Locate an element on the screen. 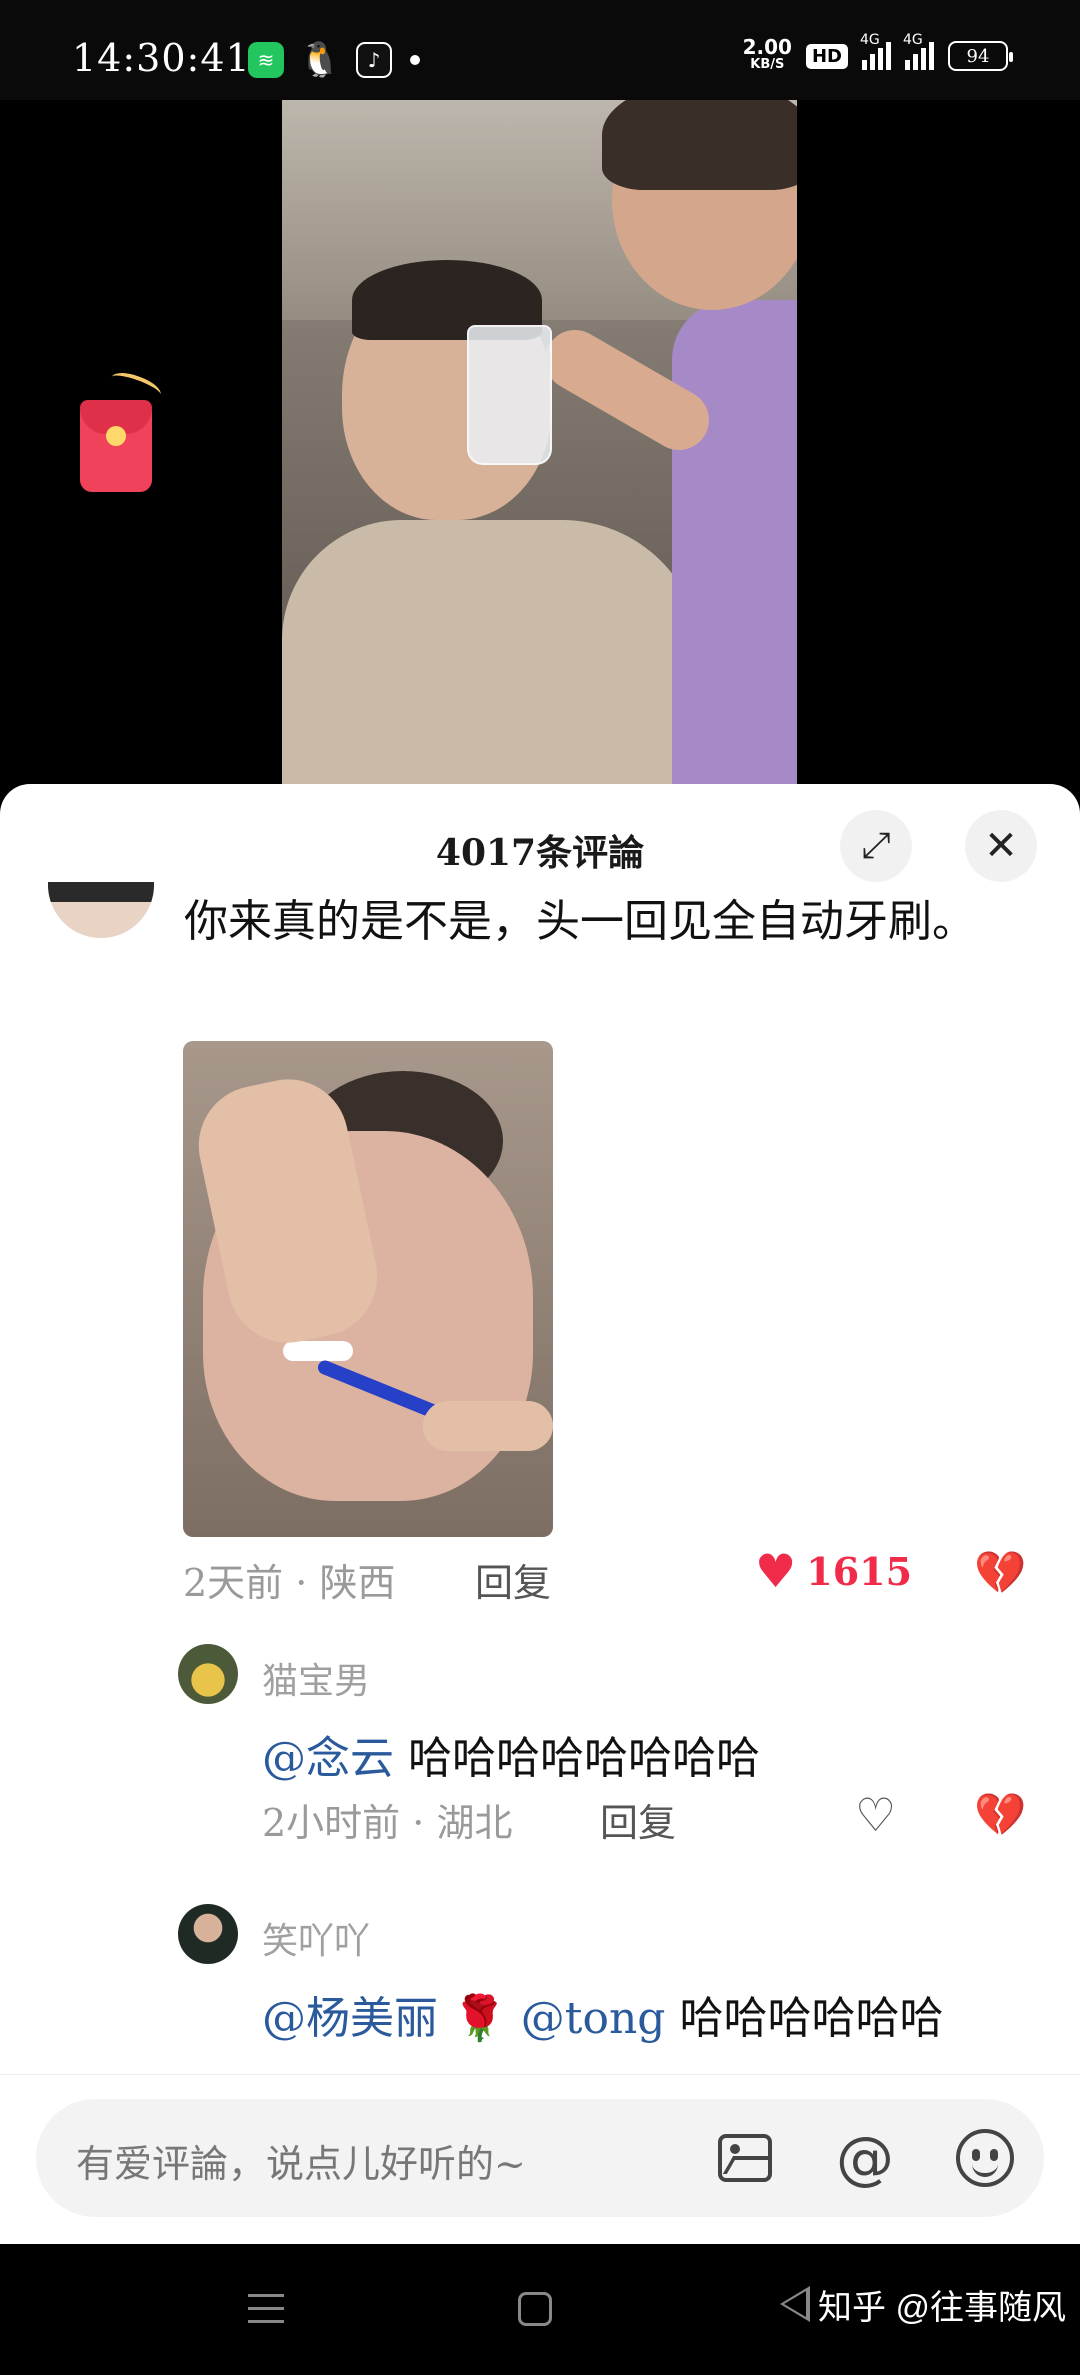  reply-reply-button: 回复 is located at coordinates (638, 1819).